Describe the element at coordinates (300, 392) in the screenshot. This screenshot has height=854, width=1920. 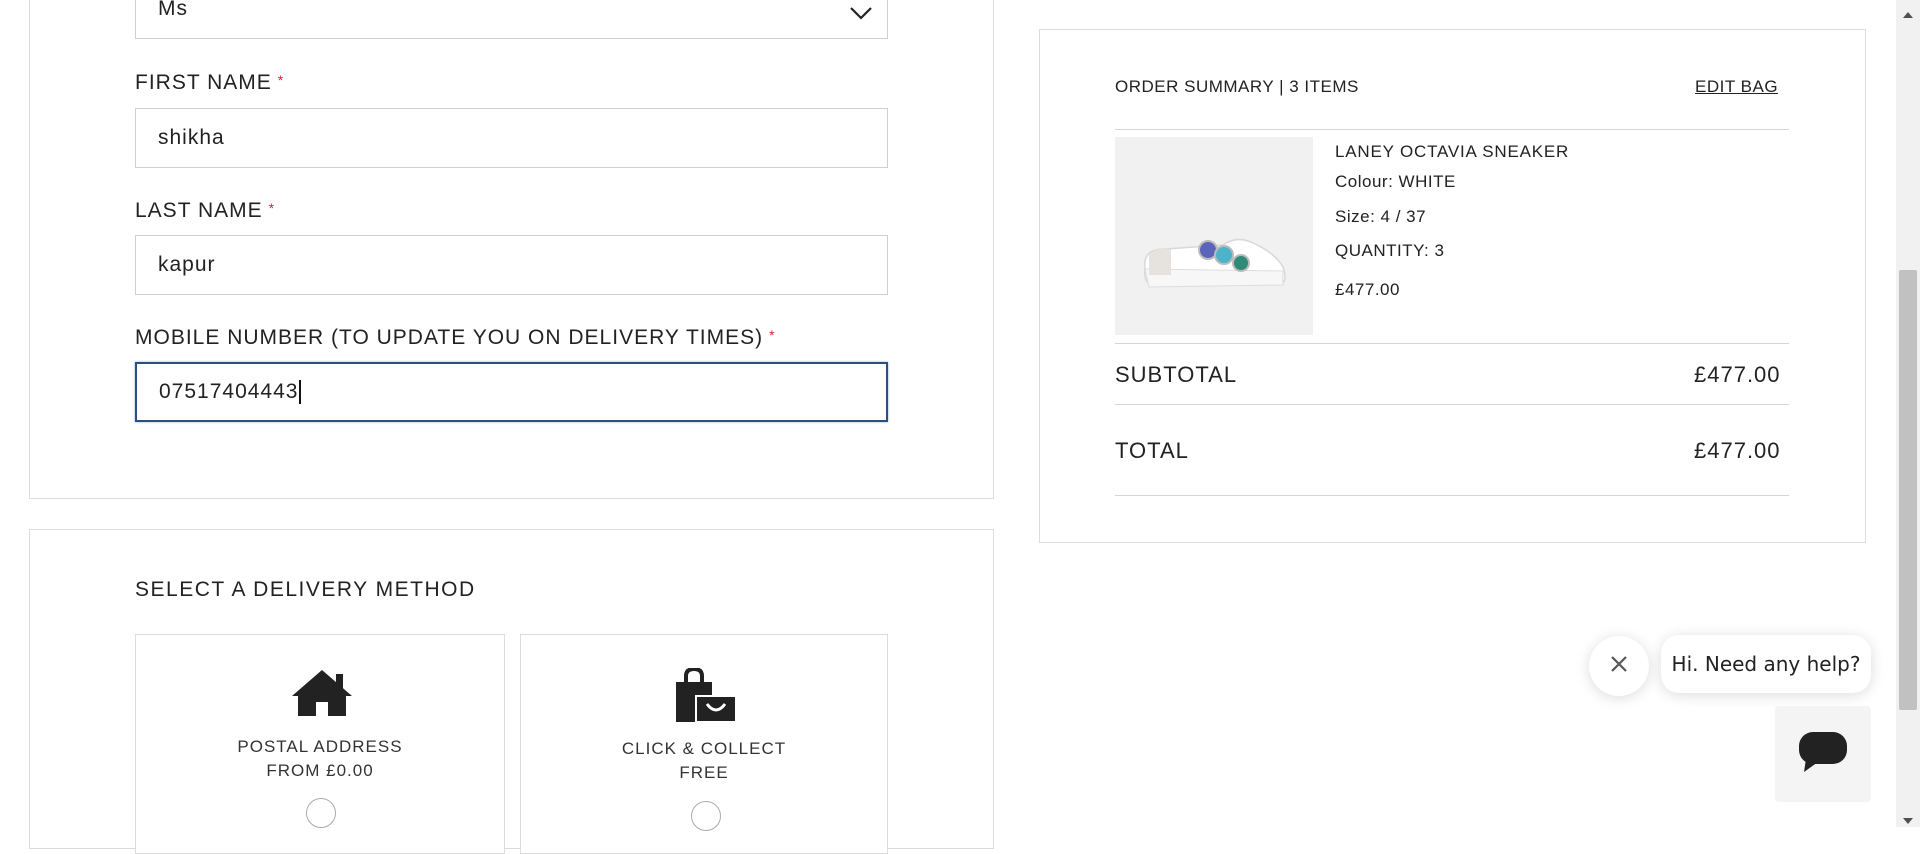
I see `text-caret` at that location.